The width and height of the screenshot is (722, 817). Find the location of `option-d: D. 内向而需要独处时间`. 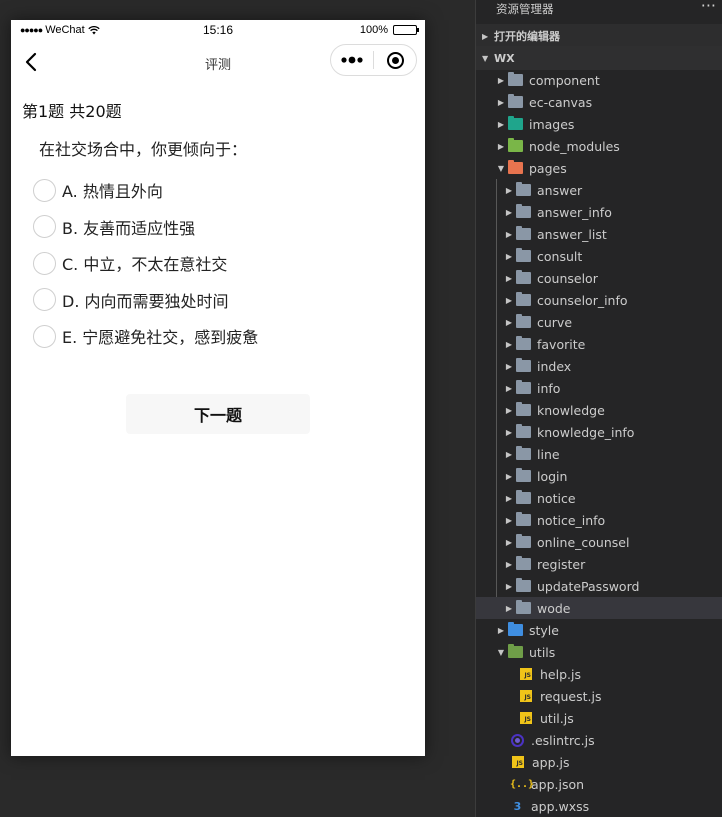

option-d: D. 内向而需要独处时间 is located at coordinates (218, 300).